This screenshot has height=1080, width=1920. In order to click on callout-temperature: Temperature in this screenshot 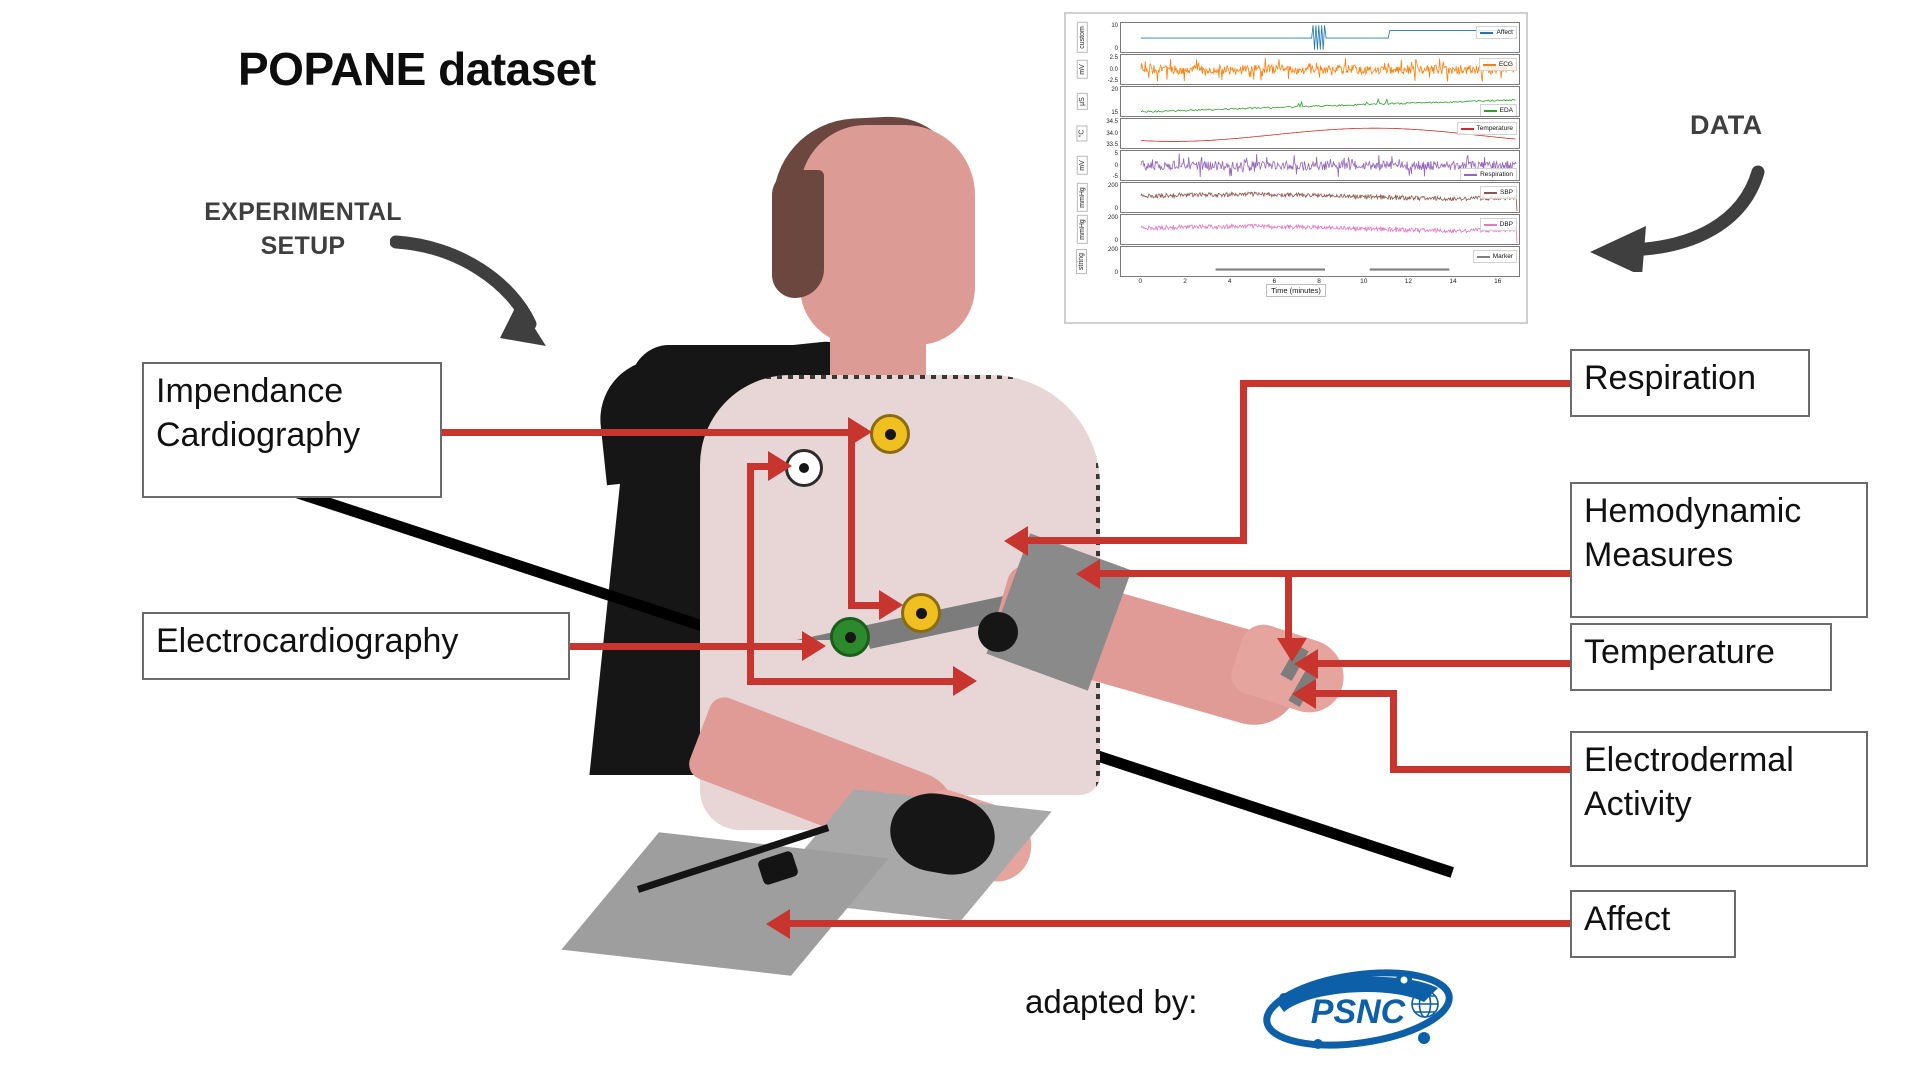, I will do `click(1701, 657)`.